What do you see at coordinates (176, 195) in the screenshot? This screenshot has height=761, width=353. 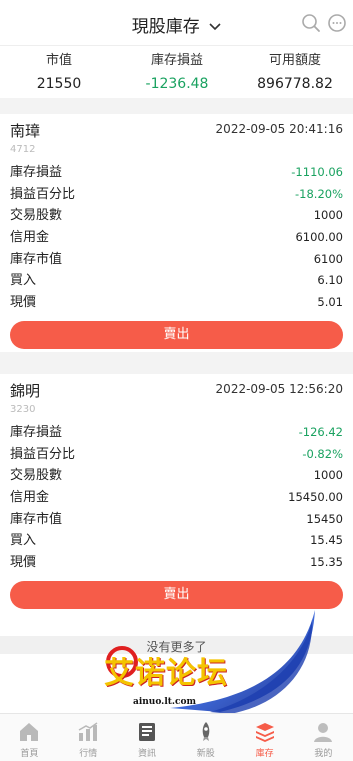 I see `detail-row: 損益百分比 -18.20%` at bounding box center [176, 195].